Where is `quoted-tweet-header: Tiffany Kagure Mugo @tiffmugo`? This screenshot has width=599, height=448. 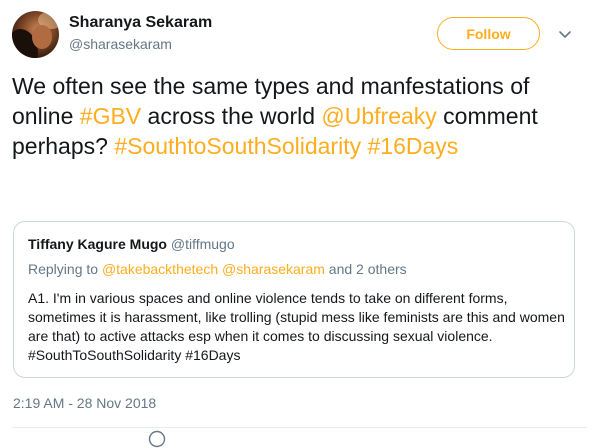 quoted-tweet-header: Tiffany Kagure Mugo @tiffmugo is located at coordinates (131, 244).